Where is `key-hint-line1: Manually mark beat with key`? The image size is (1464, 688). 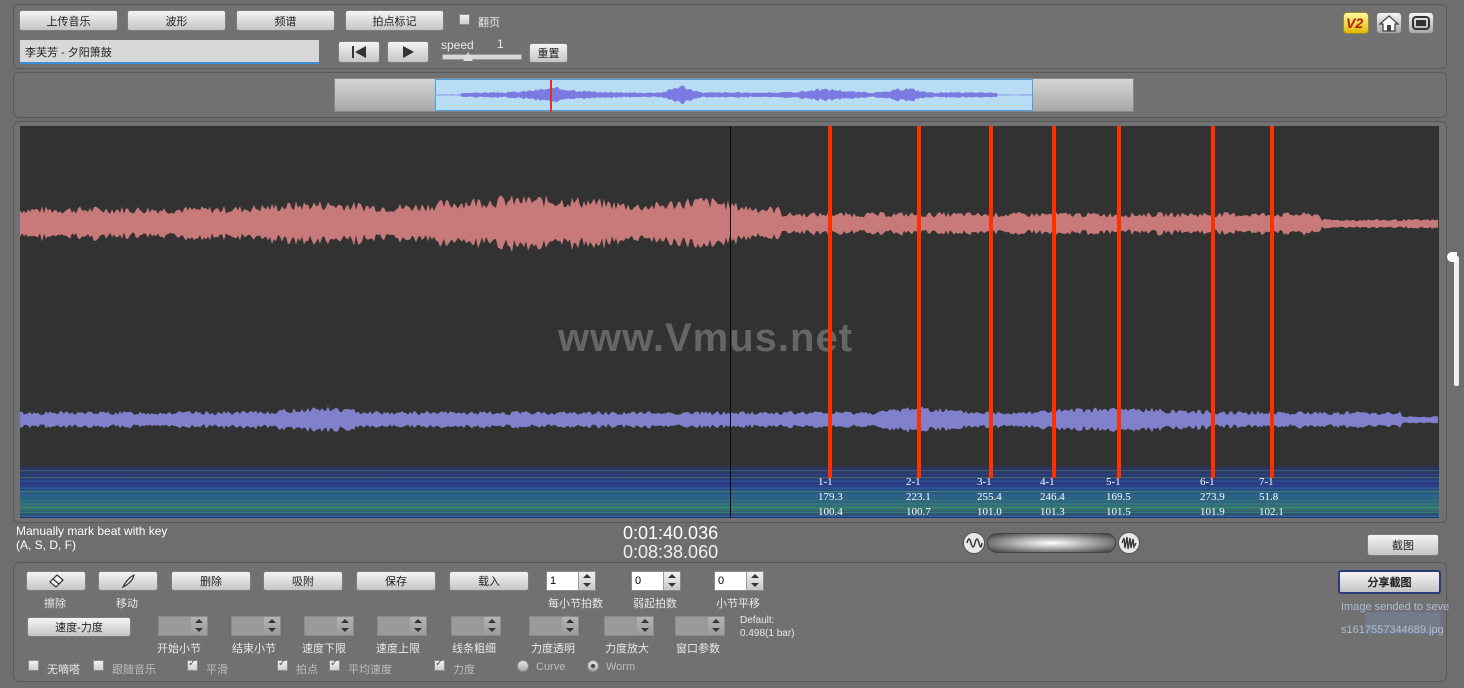
key-hint-line1: Manually mark beat with key is located at coordinates (92, 531).